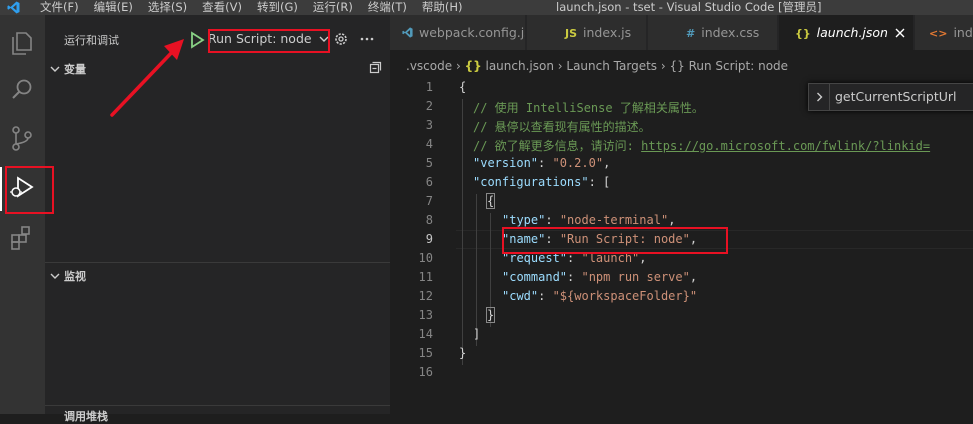 The height and width of the screenshot is (424, 973). I want to click on annotation-arrow, so click(147, 78).